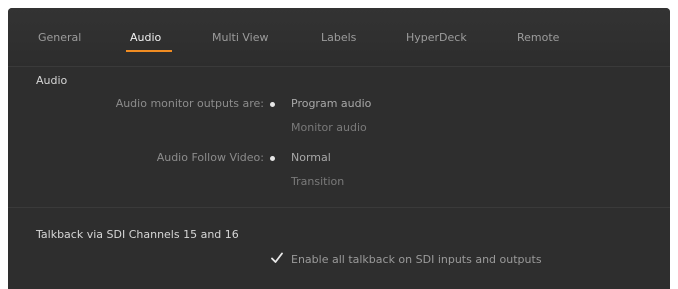  I want to click on radio-monitor-audio, so click(272, 125).